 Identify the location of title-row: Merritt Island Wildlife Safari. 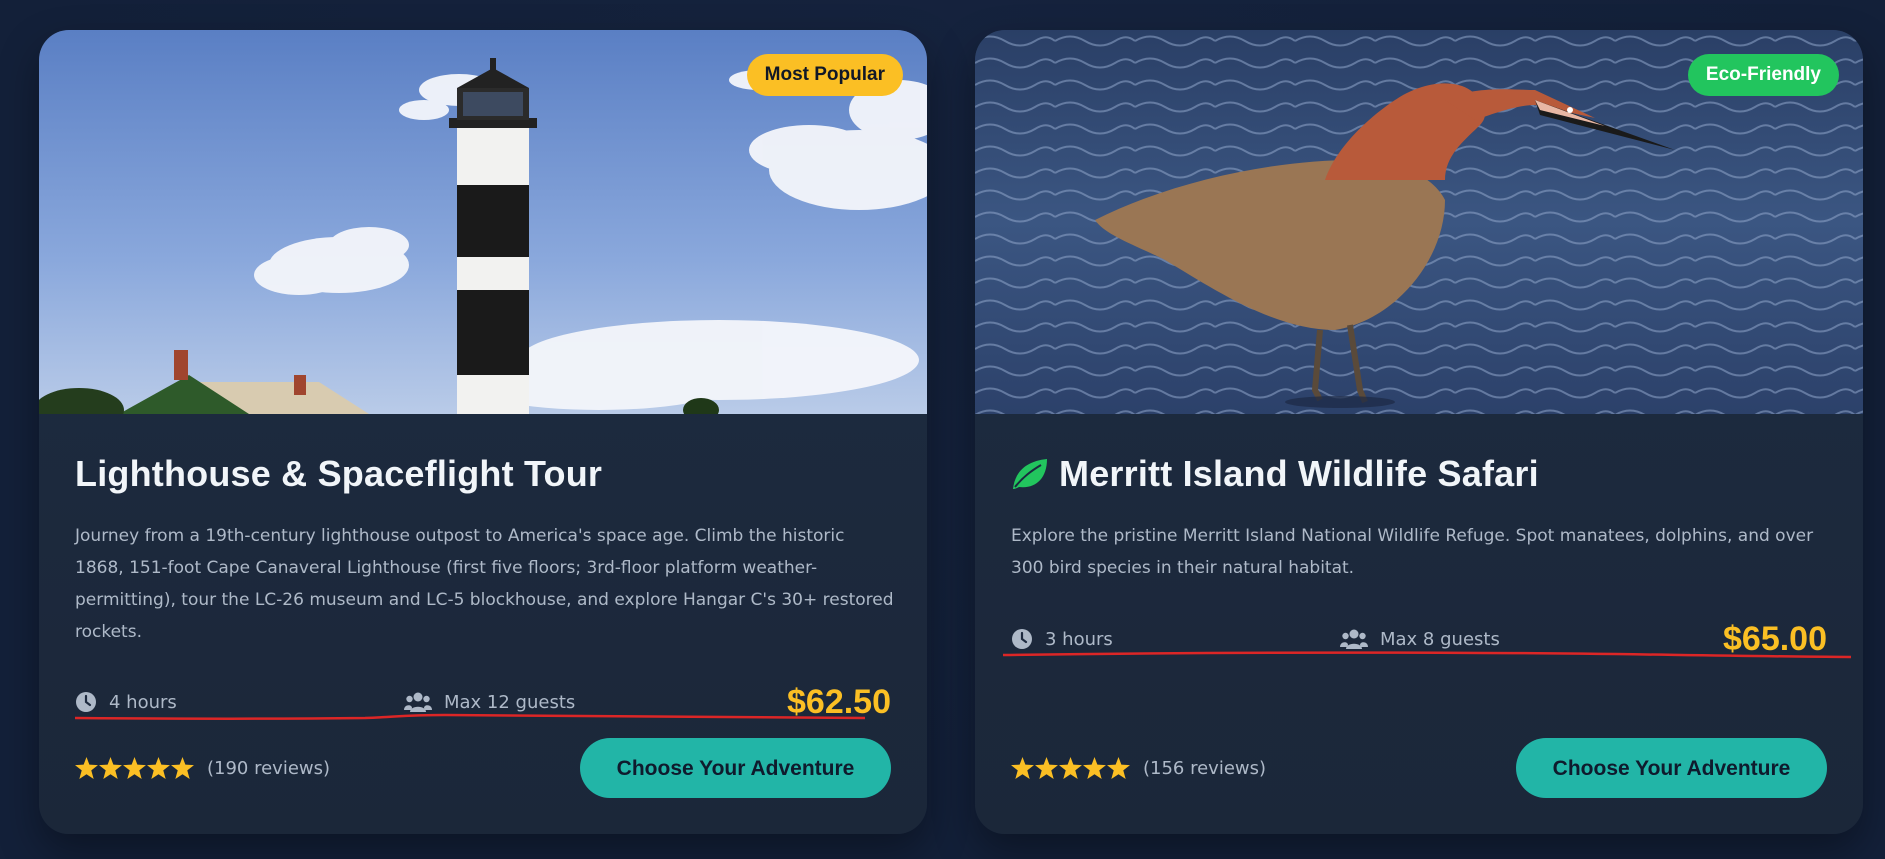
(1419, 474).